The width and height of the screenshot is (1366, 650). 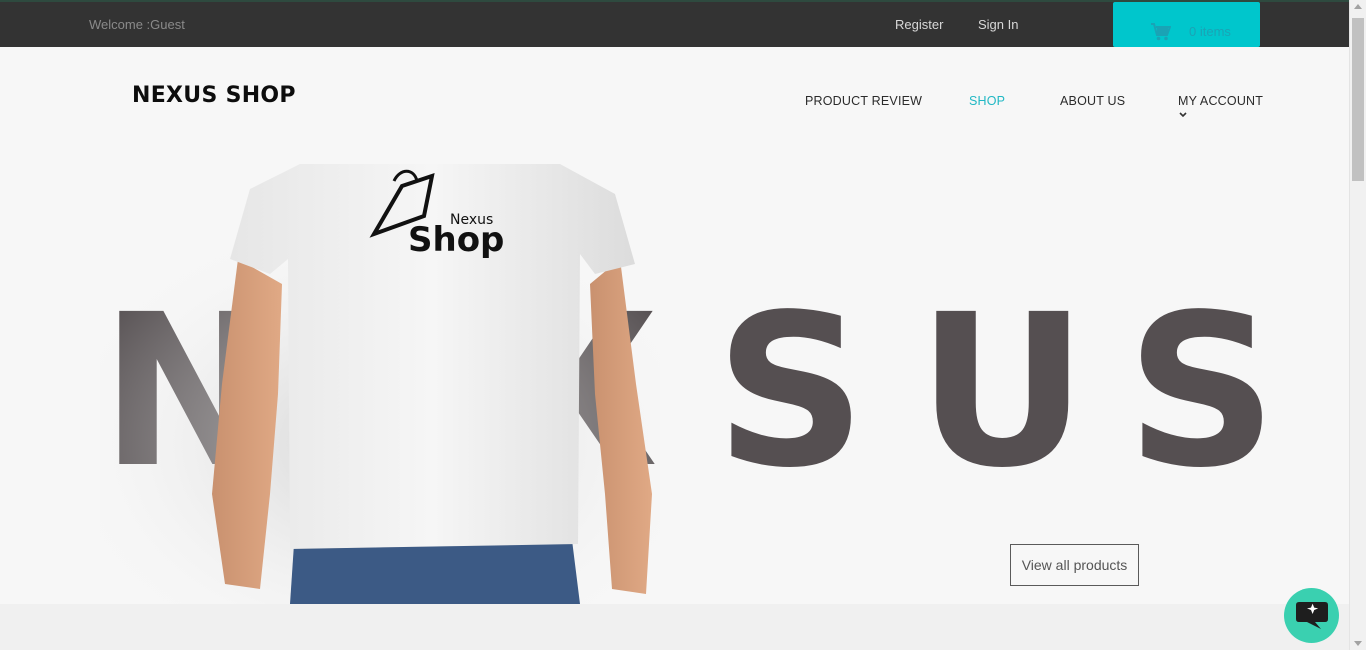 What do you see at coordinates (1186, 24) in the screenshot?
I see `cart-button: 0 items` at bounding box center [1186, 24].